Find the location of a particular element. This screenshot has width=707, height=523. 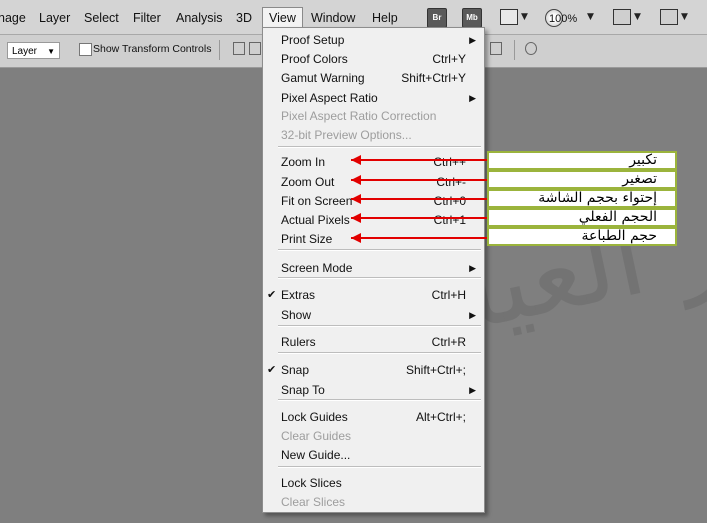

menu-analysis: Analysis is located at coordinates (199, 18).